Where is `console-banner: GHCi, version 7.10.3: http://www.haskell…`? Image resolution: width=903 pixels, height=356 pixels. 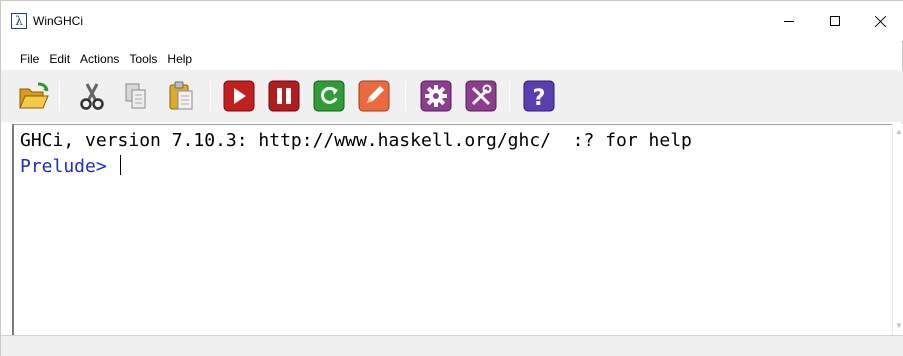
console-banner: GHCi, version 7.10.3: http://www.haskell… is located at coordinates (356, 140).